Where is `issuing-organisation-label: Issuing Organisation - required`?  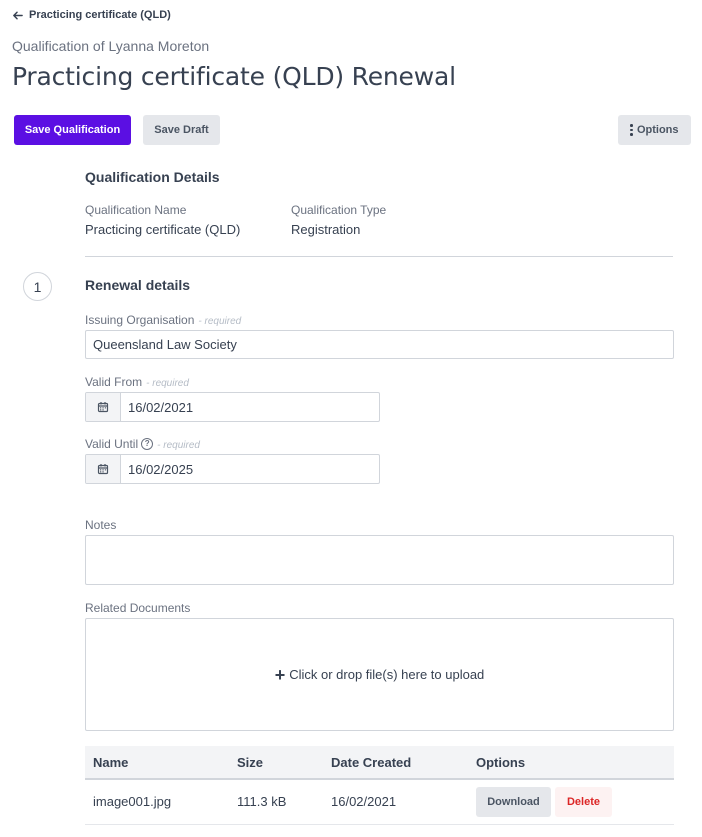
issuing-organisation-label: Issuing Organisation - required is located at coordinates (163, 320).